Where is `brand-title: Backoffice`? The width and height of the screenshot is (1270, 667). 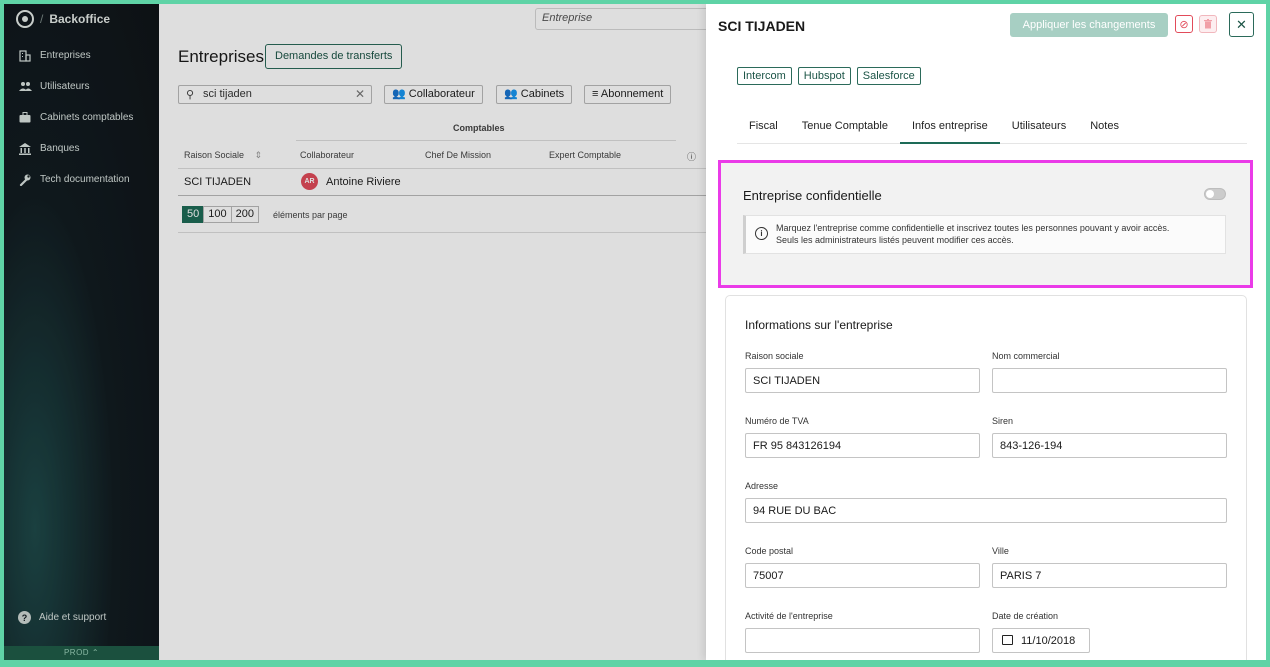
brand-title: Backoffice is located at coordinates (80, 19).